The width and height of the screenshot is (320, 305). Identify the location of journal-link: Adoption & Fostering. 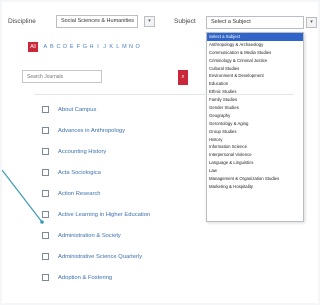
(85, 278).